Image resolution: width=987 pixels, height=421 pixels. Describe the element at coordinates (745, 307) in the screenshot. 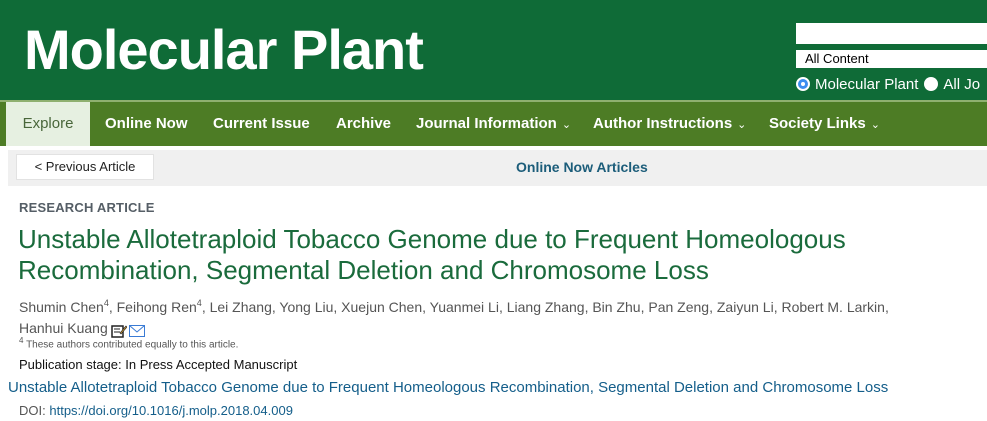

I see `author-name: Zaiyun Li` at that location.